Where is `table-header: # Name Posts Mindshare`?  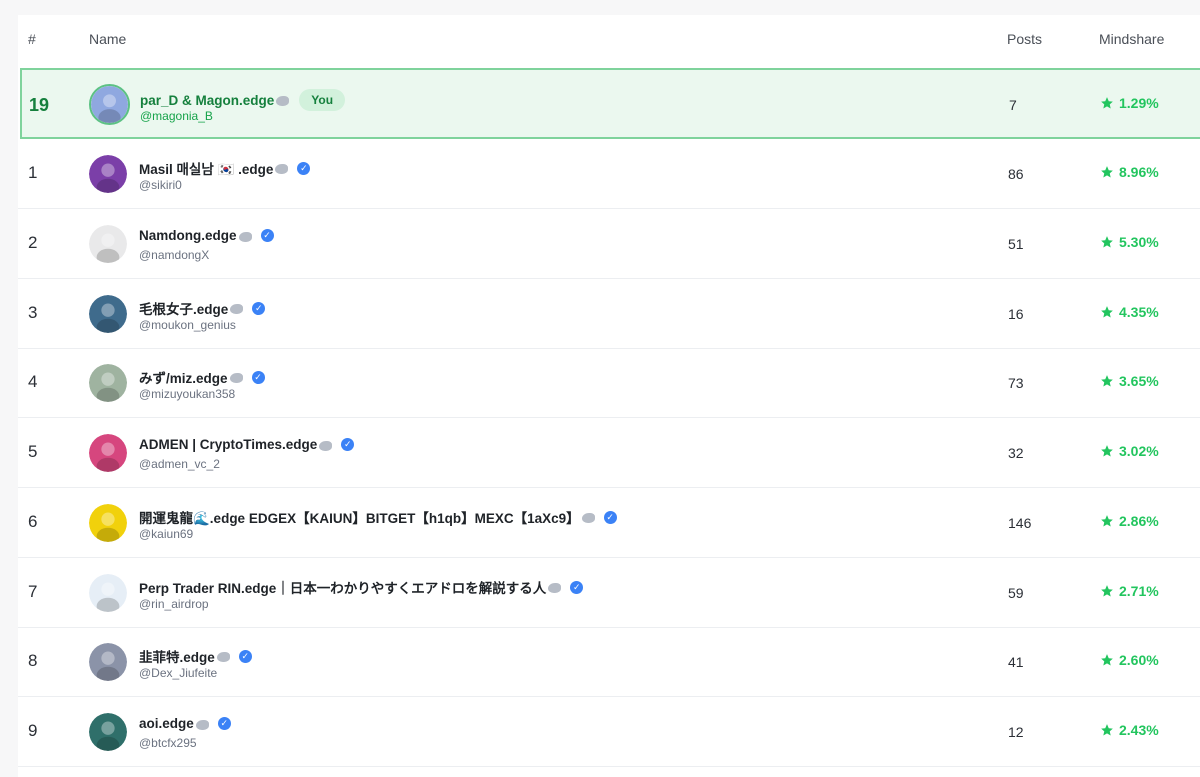 table-header: # Name Posts Mindshare is located at coordinates (609, 39).